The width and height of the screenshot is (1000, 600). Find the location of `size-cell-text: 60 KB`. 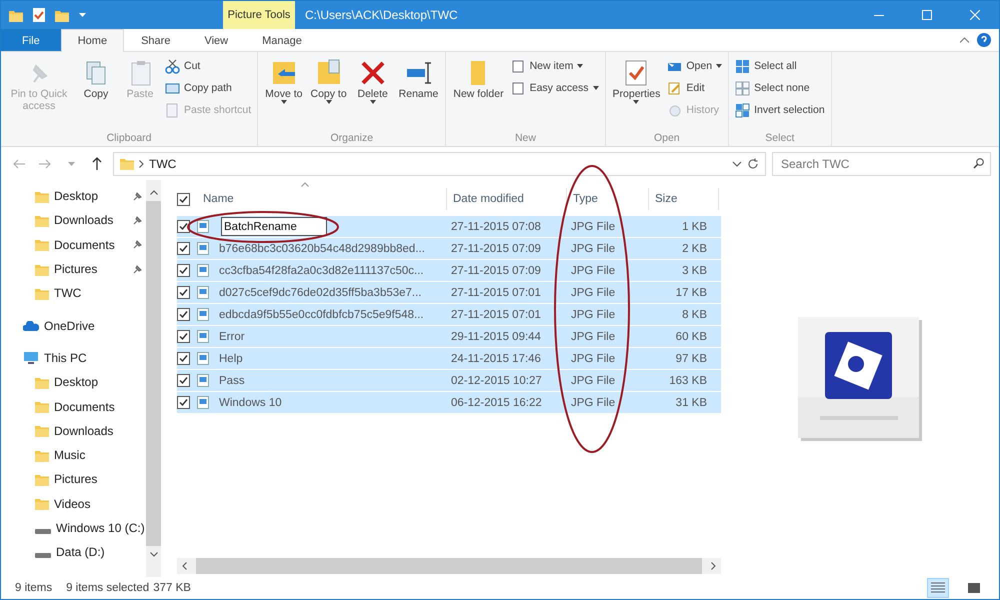

size-cell-text: 60 KB is located at coordinates (691, 336).